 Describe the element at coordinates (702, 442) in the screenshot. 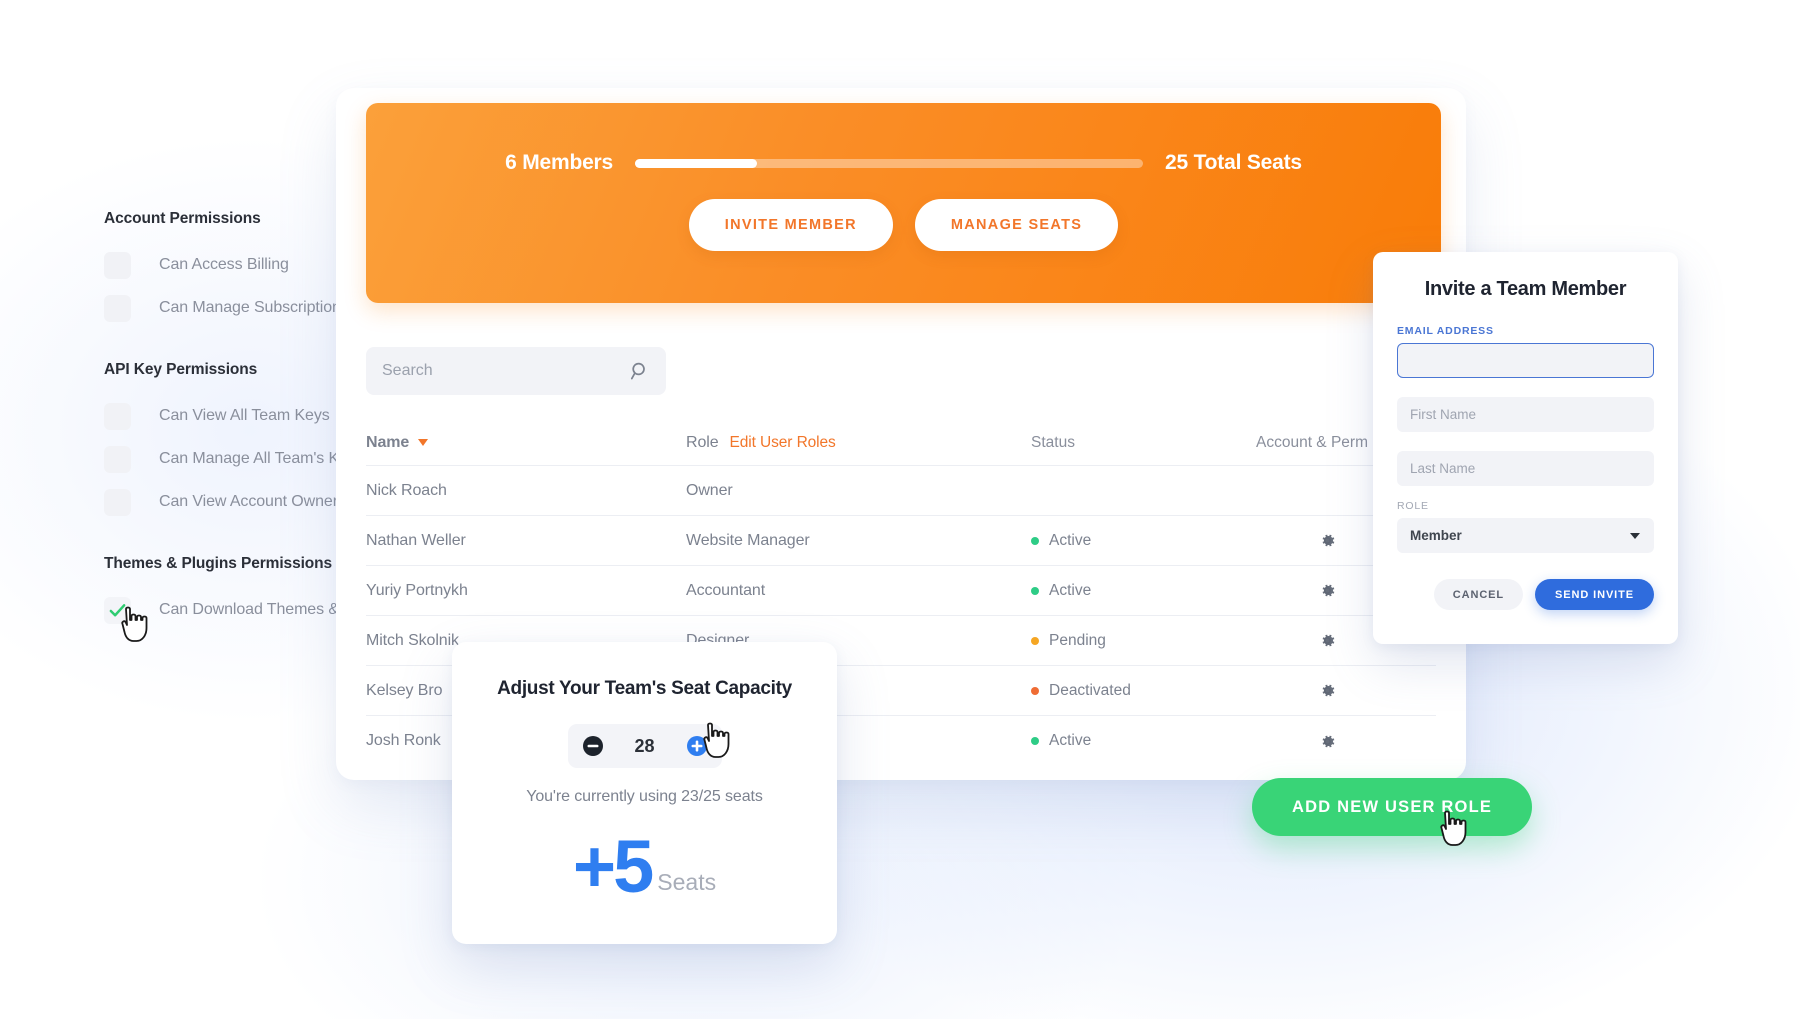

I see `column-header-role-label: Role` at that location.